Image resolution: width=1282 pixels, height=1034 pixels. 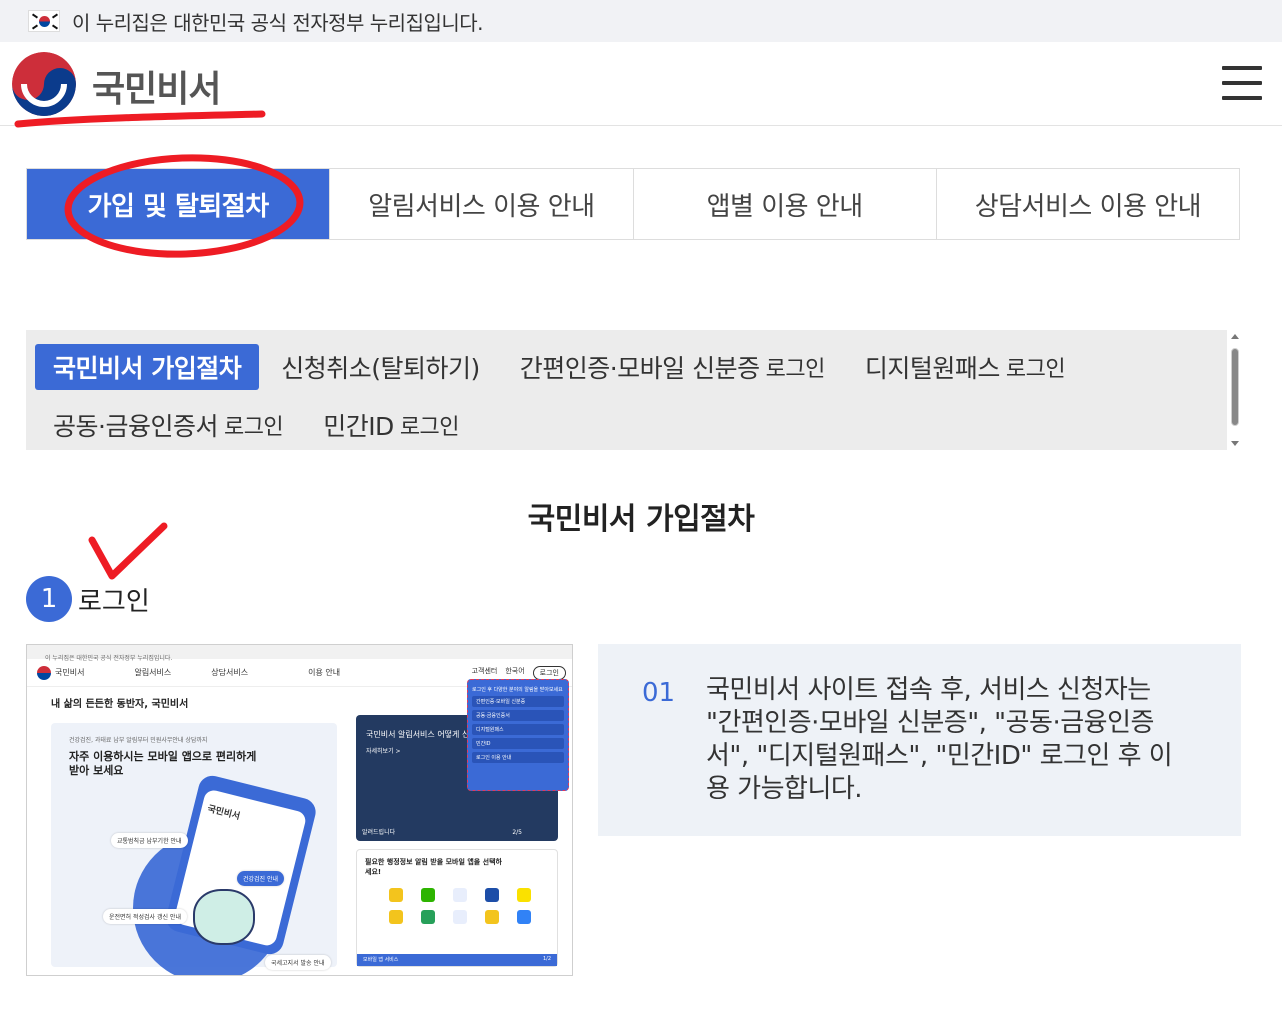 What do you see at coordinates (44, 84) in the screenshot?
I see `gov-logo-icon` at bounding box center [44, 84].